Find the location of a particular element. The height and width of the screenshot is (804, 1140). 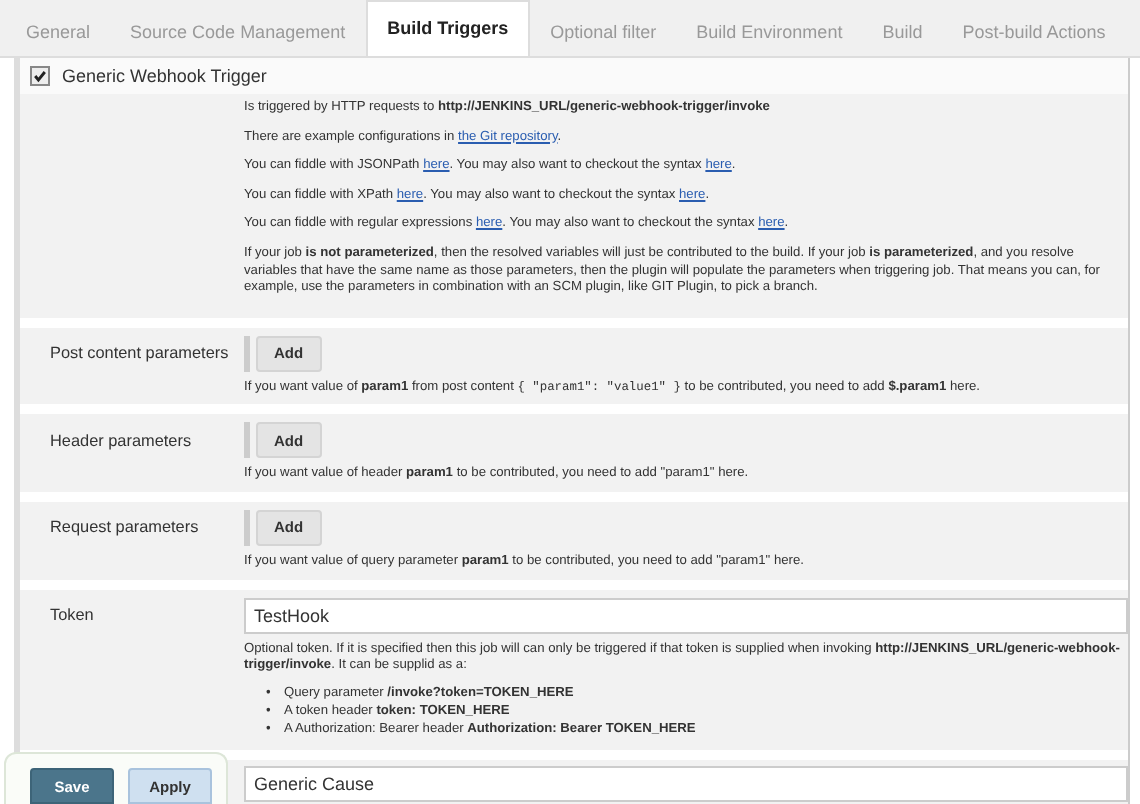

tab: Build Triggers is located at coordinates (448, 28).